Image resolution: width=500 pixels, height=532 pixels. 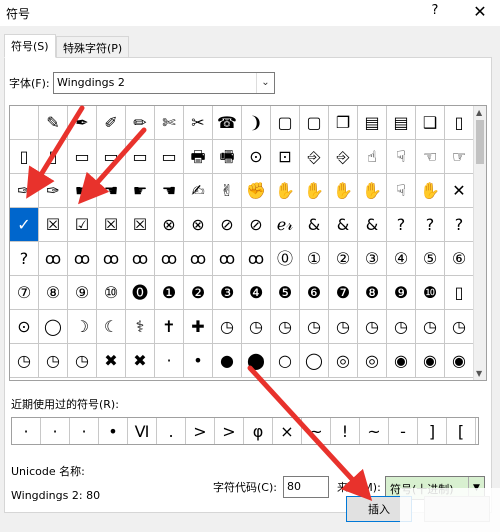 I want to click on help-button: ?, so click(x=435, y=12).